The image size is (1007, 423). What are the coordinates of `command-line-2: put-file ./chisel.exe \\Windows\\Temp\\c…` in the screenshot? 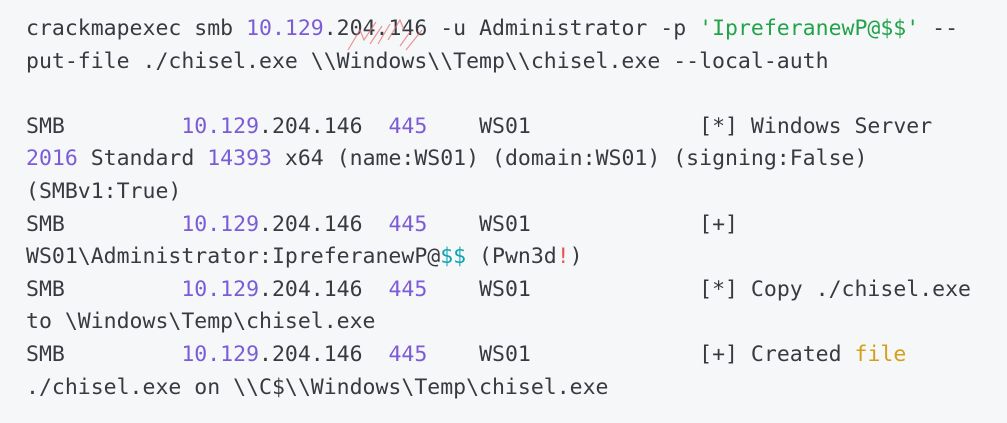 It's located at (427, 61).